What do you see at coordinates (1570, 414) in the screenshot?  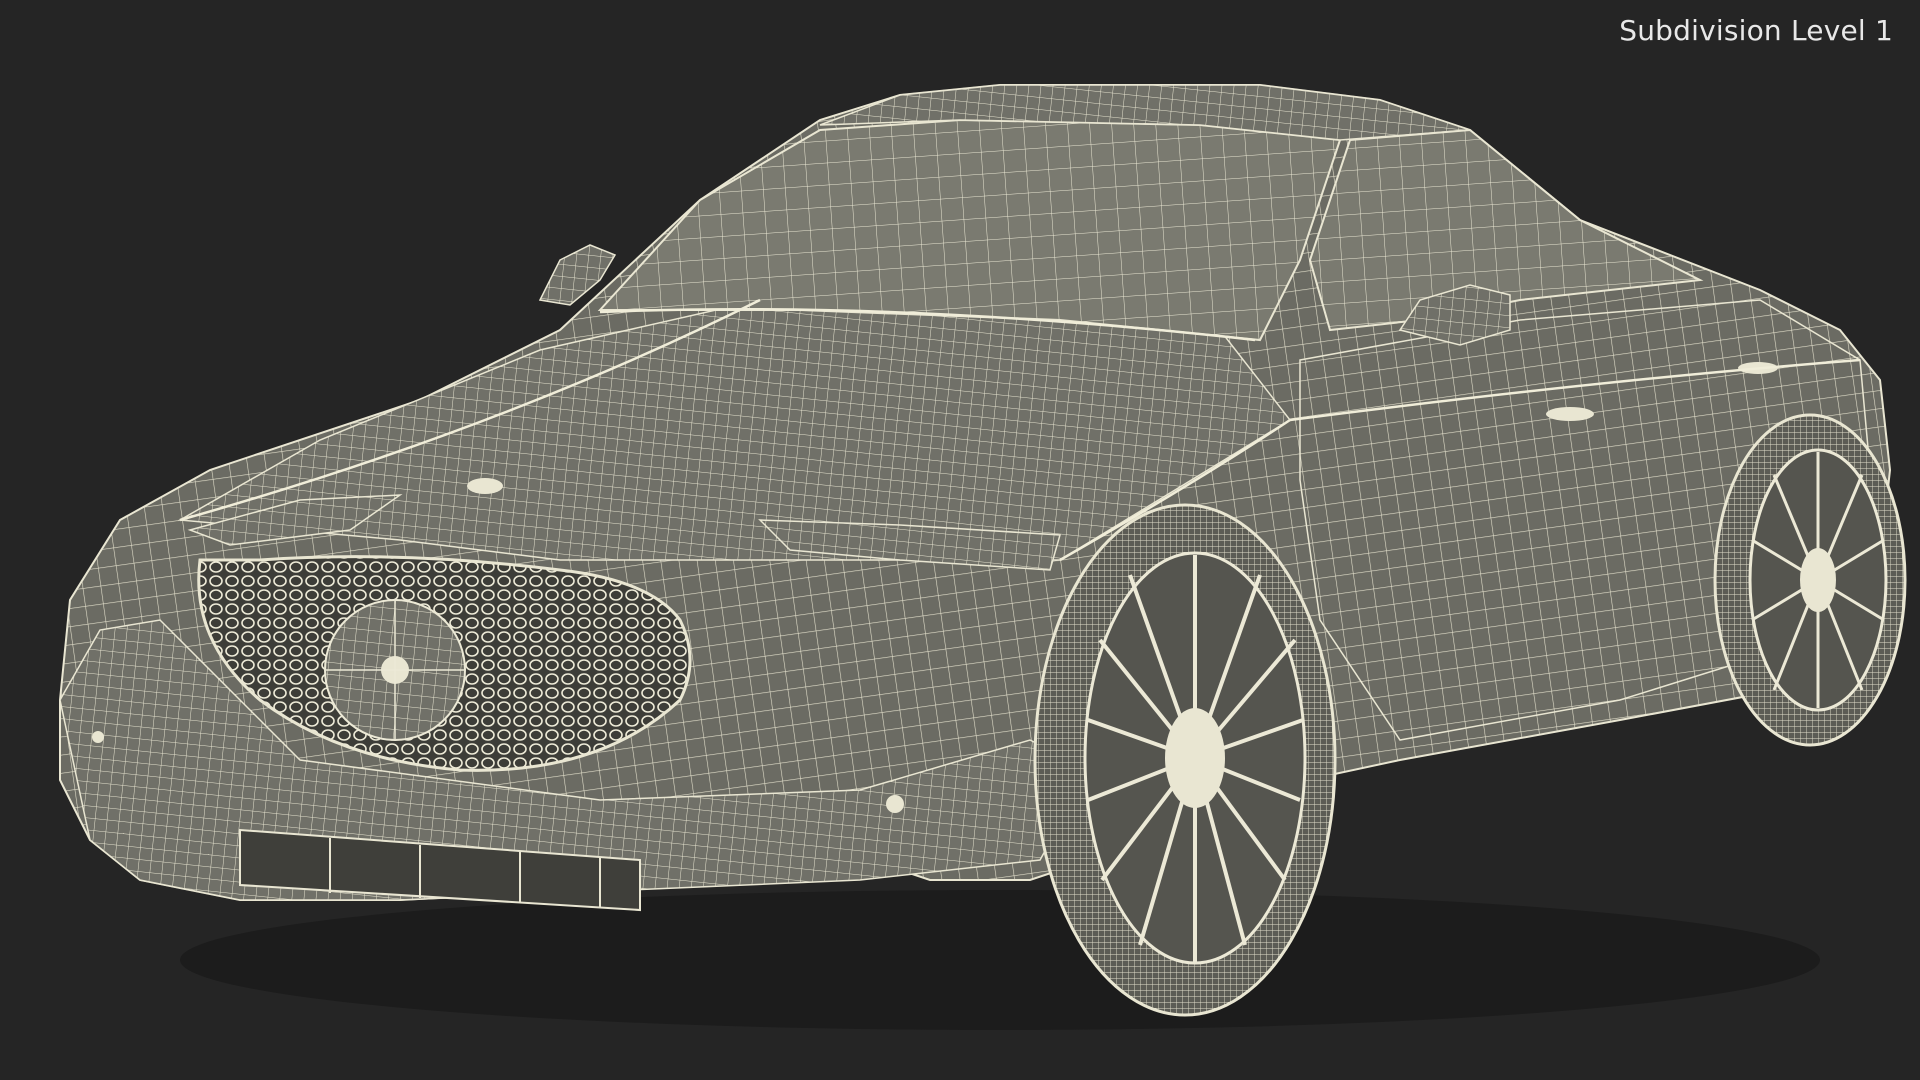 I see `door-handle-front` at bounding box center [1570, 414].